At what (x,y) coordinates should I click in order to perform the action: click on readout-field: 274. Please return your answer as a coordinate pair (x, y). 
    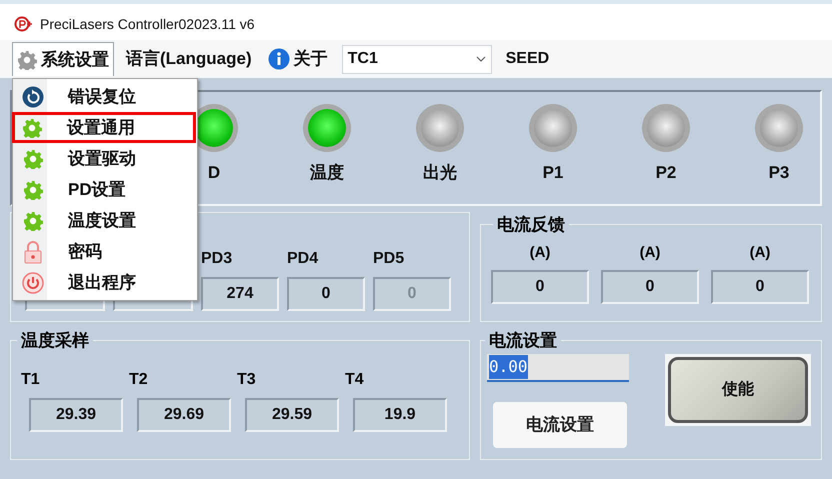
    Looking at the image, I should click on (240, 294).